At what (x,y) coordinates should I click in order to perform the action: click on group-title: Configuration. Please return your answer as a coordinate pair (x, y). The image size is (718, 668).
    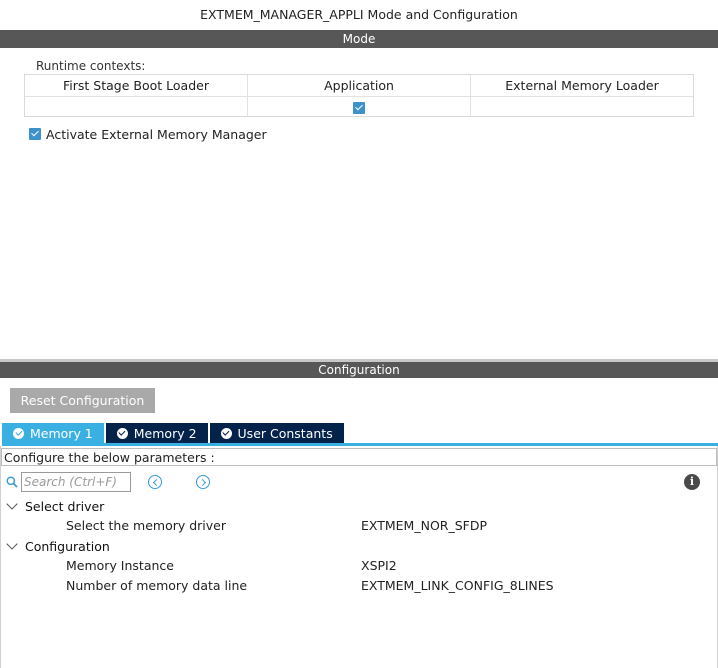
    Looking at the image, I should click on (67, 546).